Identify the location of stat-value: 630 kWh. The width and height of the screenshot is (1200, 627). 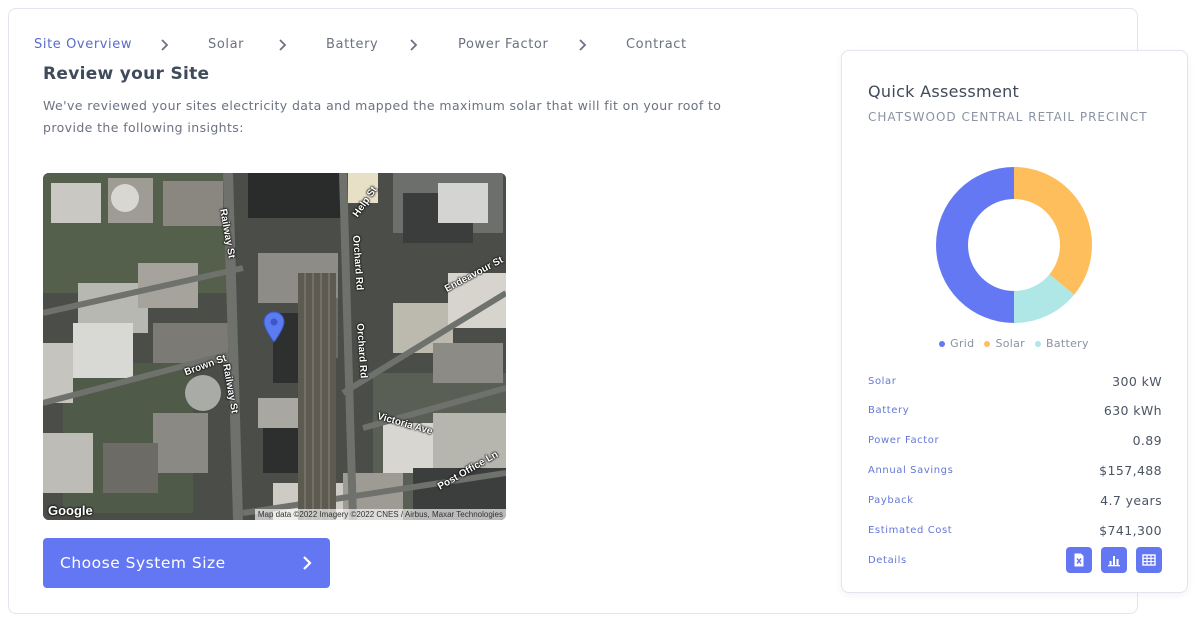
(1132, 410).